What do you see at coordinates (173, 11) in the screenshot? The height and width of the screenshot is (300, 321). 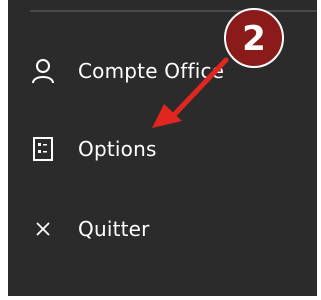 I see `menu-divider` at bounding box center [173, 11].